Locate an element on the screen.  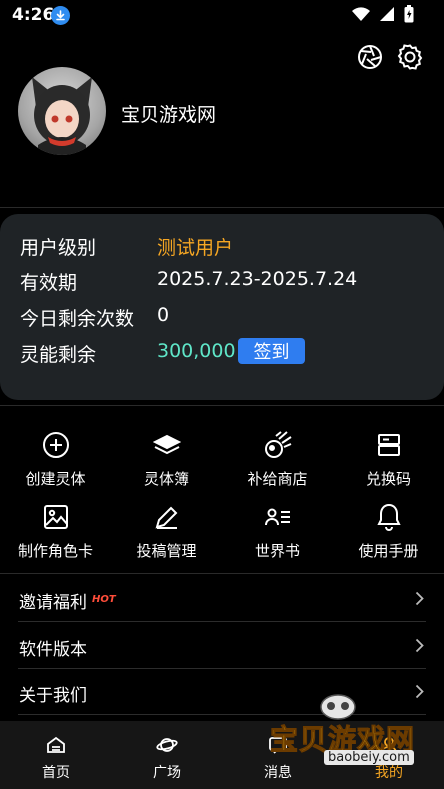
username: 宝贝游戏网 is located at coordinates (169, 115).